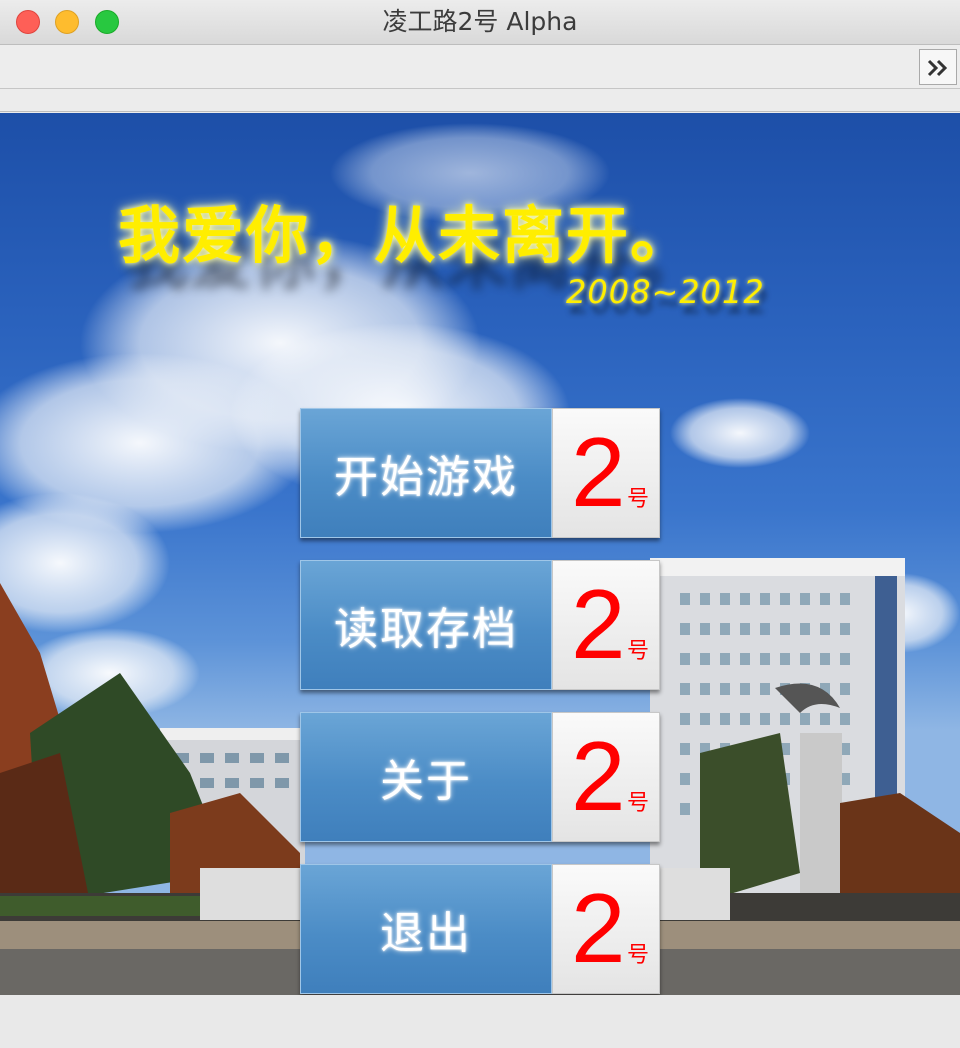 This screenshot has height=1048, width=960. I want to click on load-save-label: 读取存档, so click(426, 625).